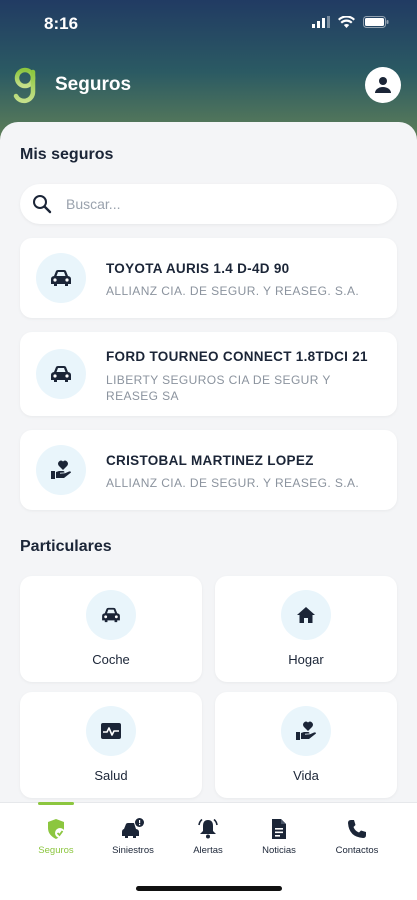 This screenshot has height=900, width=417. I want to click on nav-item-contactos: Contactos, so click(357, 833).